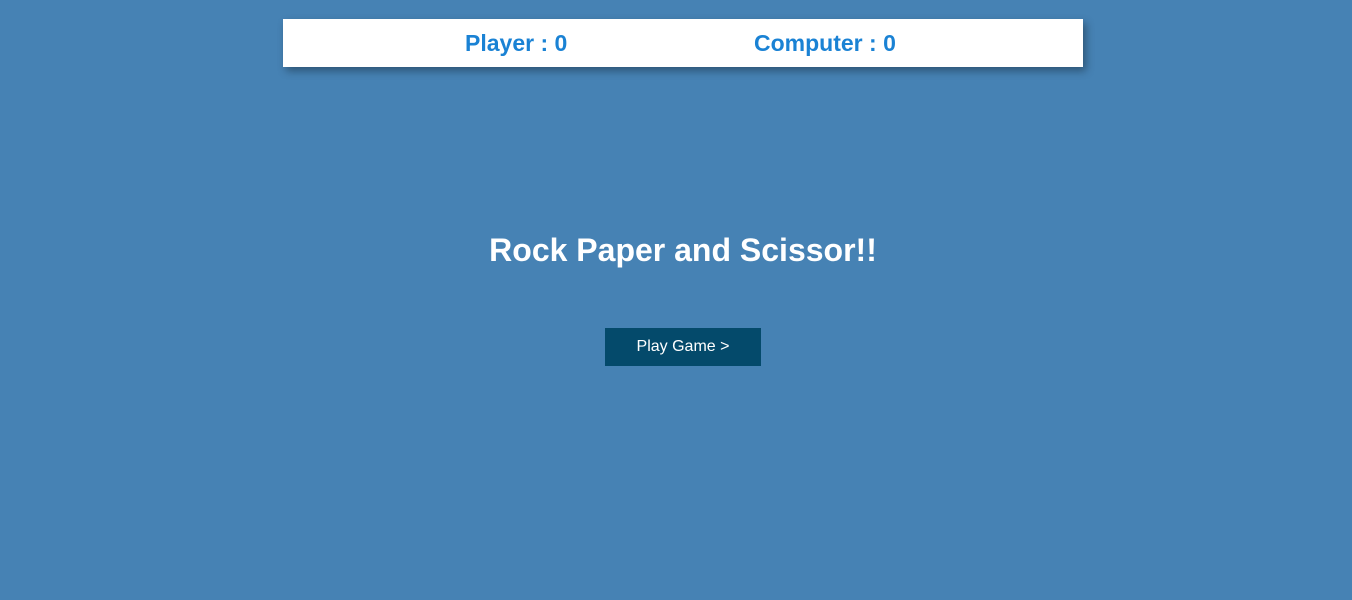 This screenshot has width=1352, height=600. What do you see at coordinates (808, 43) in the screenshot?
I see `computer-score-label: Computer` at bounding box center [808, 43].